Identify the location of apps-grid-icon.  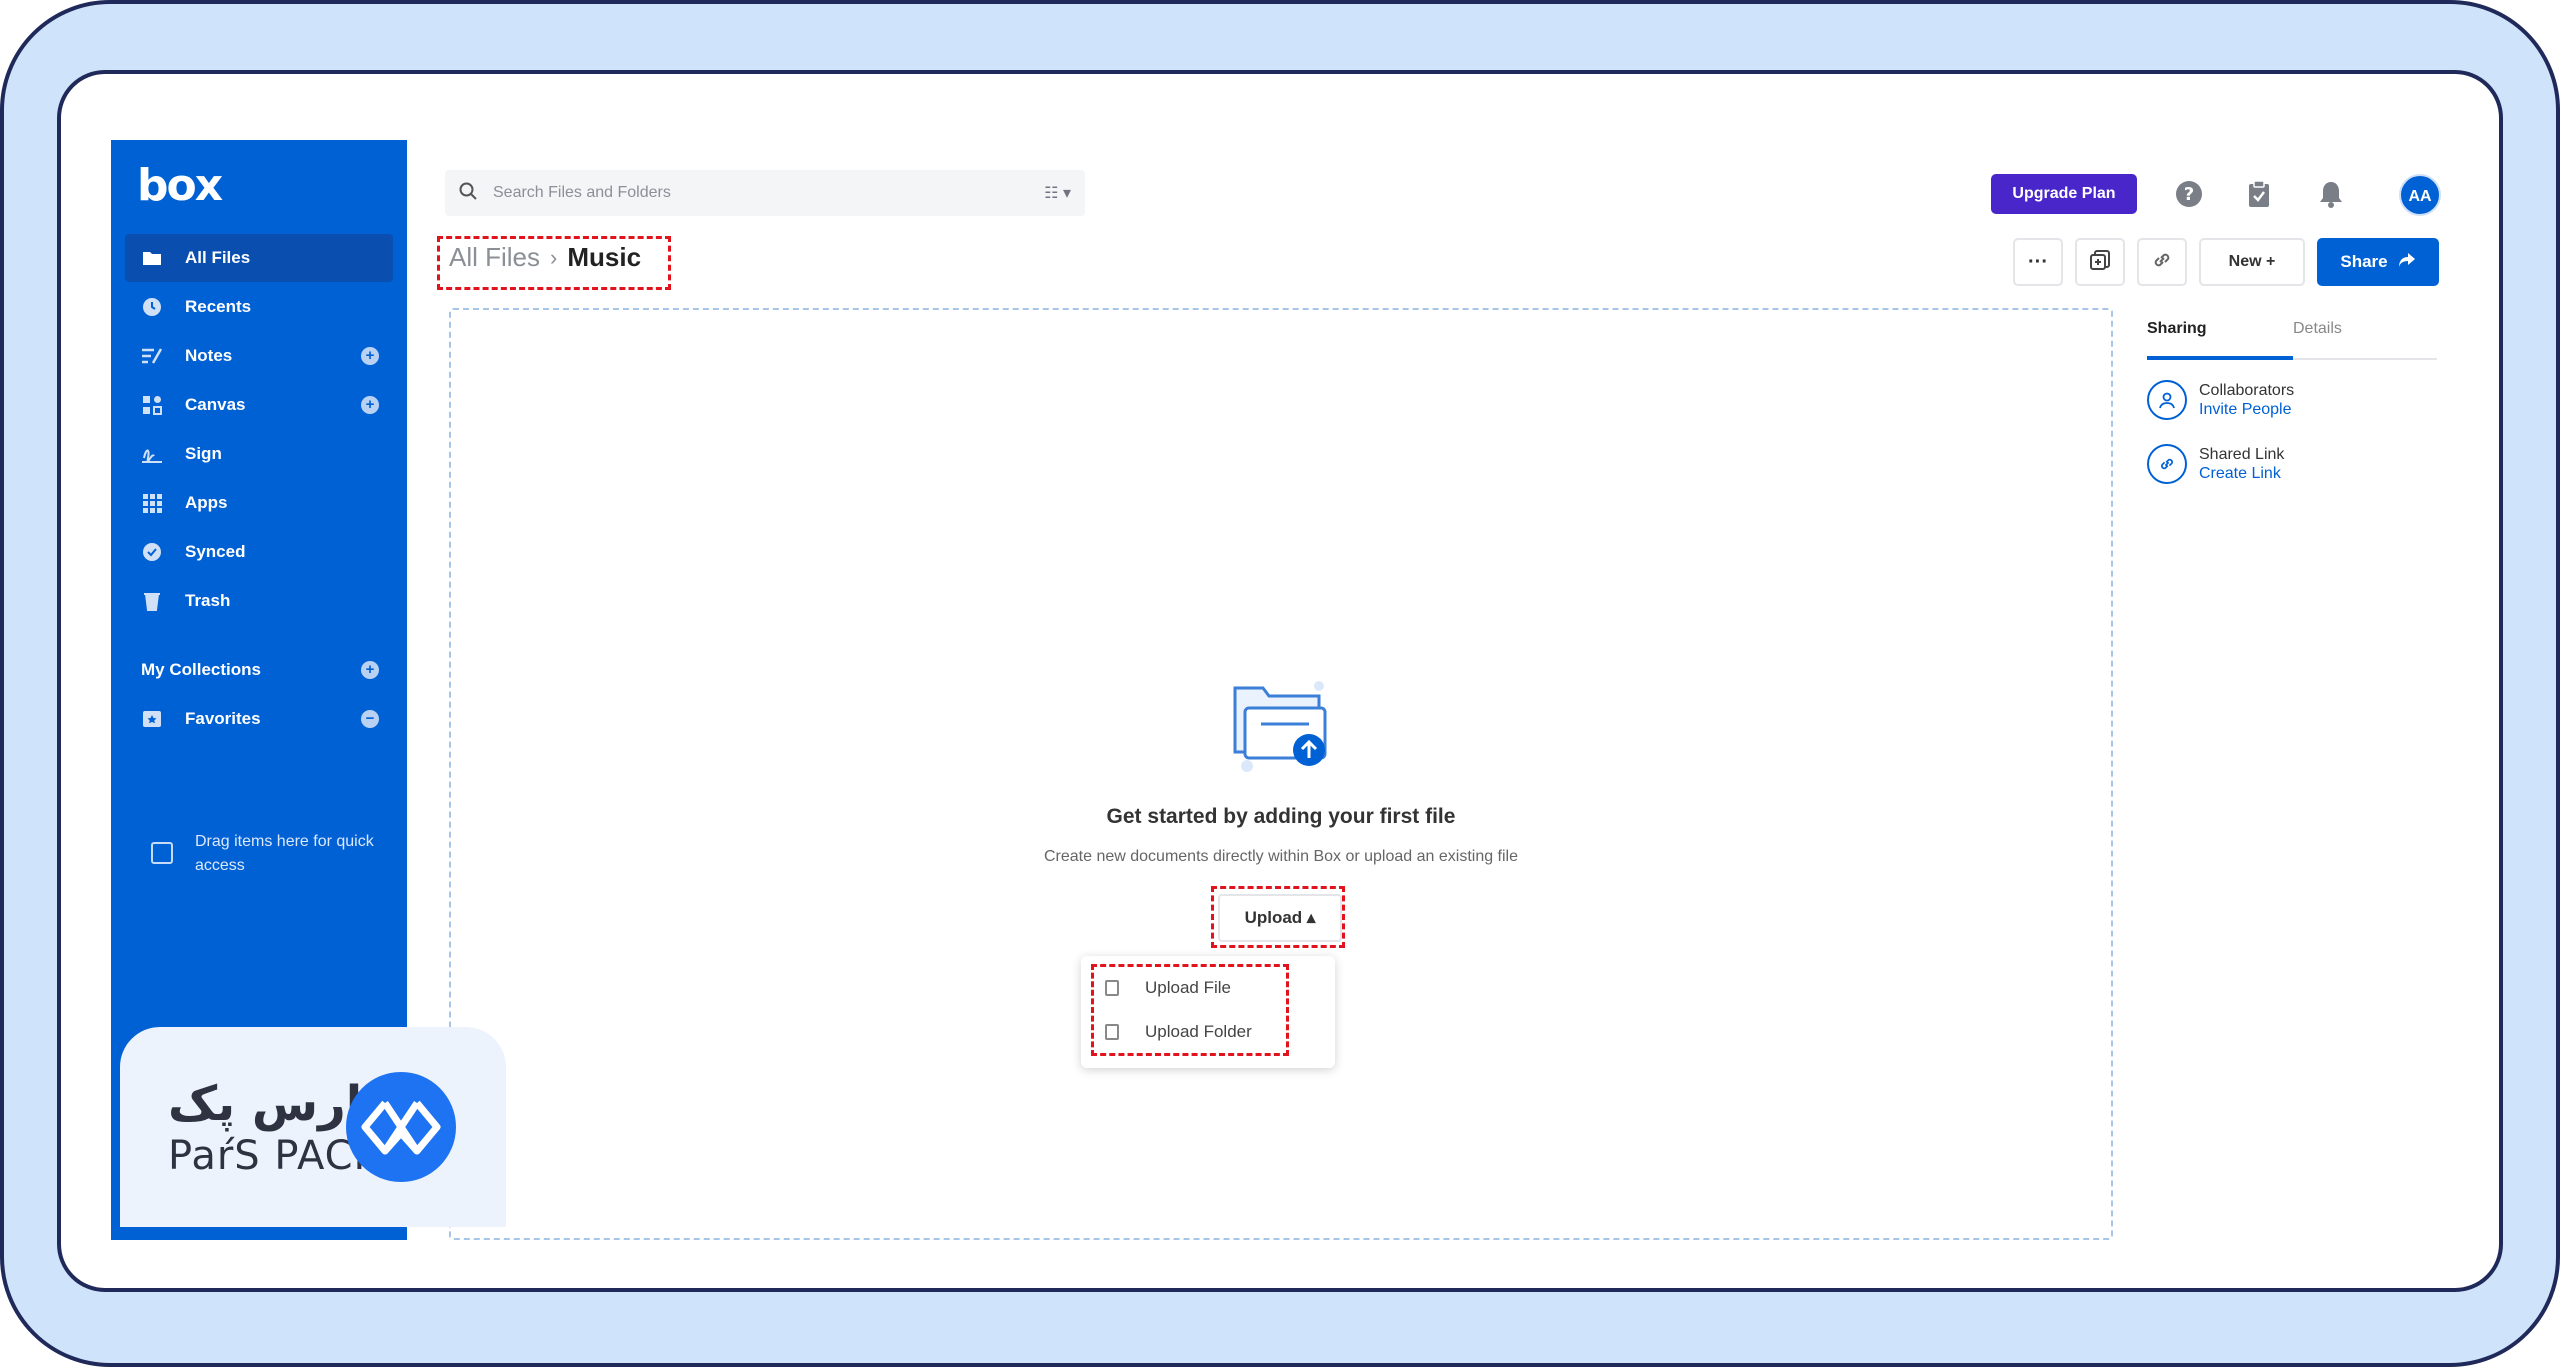
(152, 503).